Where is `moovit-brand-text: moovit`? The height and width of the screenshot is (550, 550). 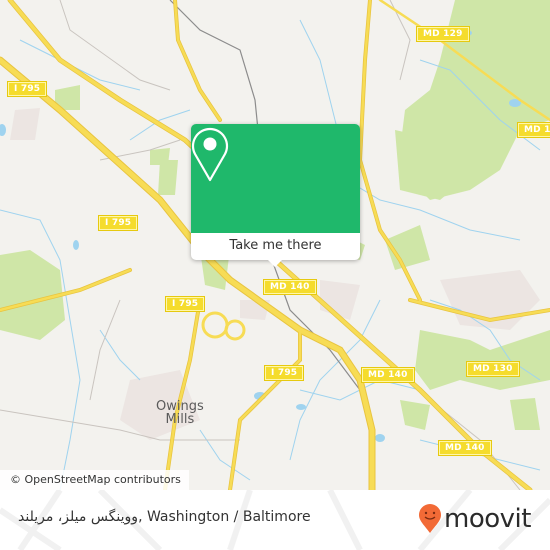 moovit-brand-text: moovit is located at coordinates (487, 519).